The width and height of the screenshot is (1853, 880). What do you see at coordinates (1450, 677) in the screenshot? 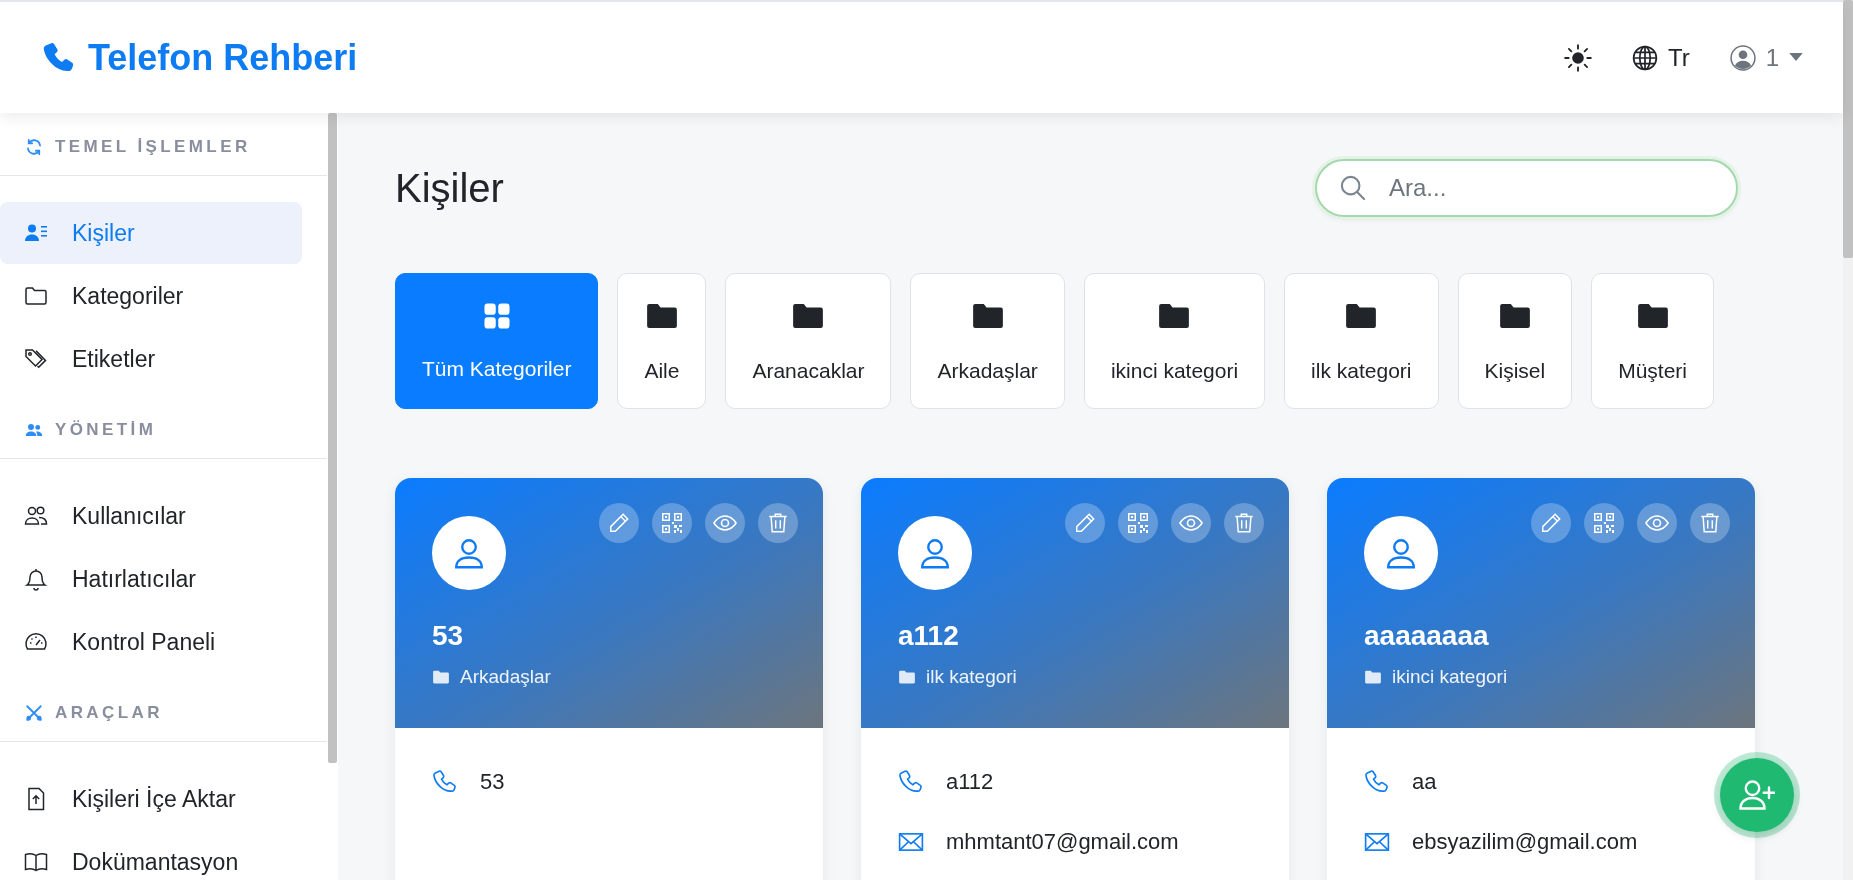
I see `contact-category: ikinci kategori` at bounding box center [1450, 677].